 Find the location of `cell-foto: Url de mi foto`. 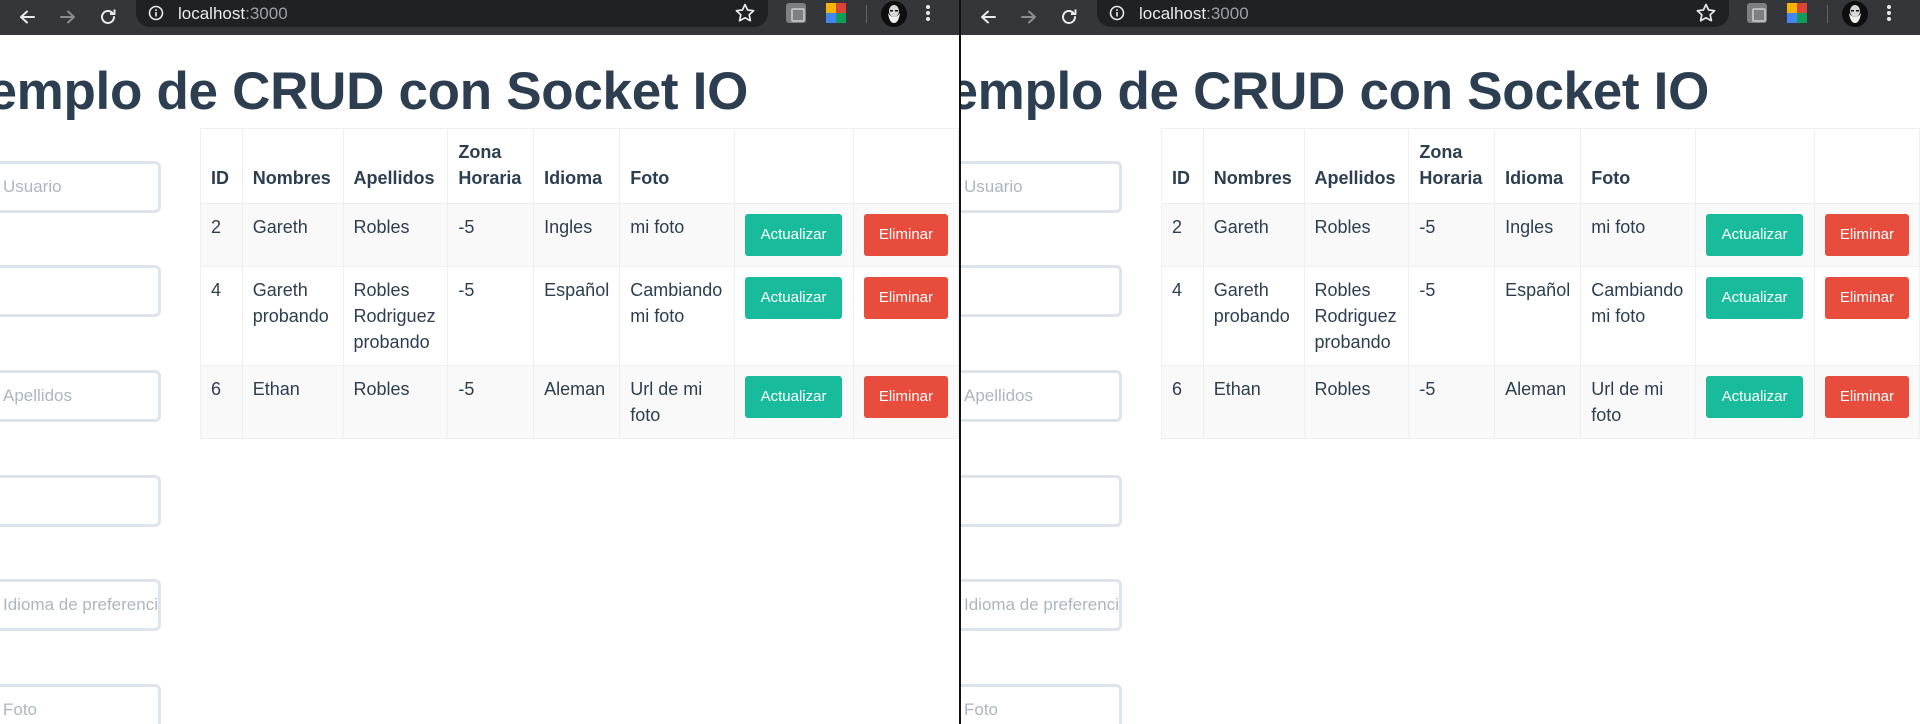

cell-foto: Url de mi foto is located at coordinates (677, 402).